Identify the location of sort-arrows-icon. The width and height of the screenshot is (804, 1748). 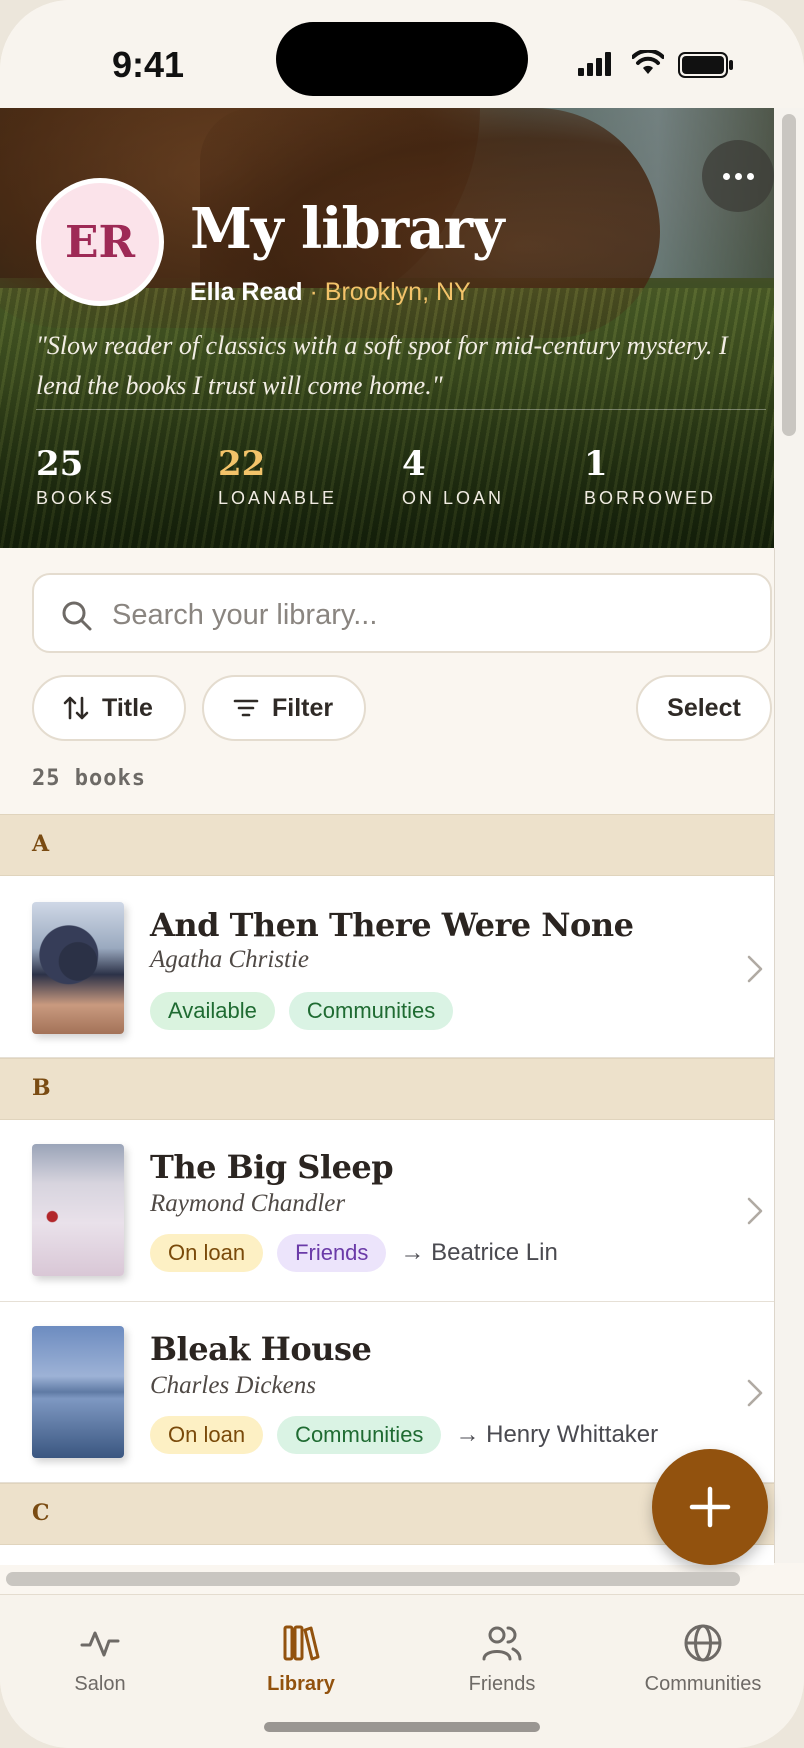
(76, 708).